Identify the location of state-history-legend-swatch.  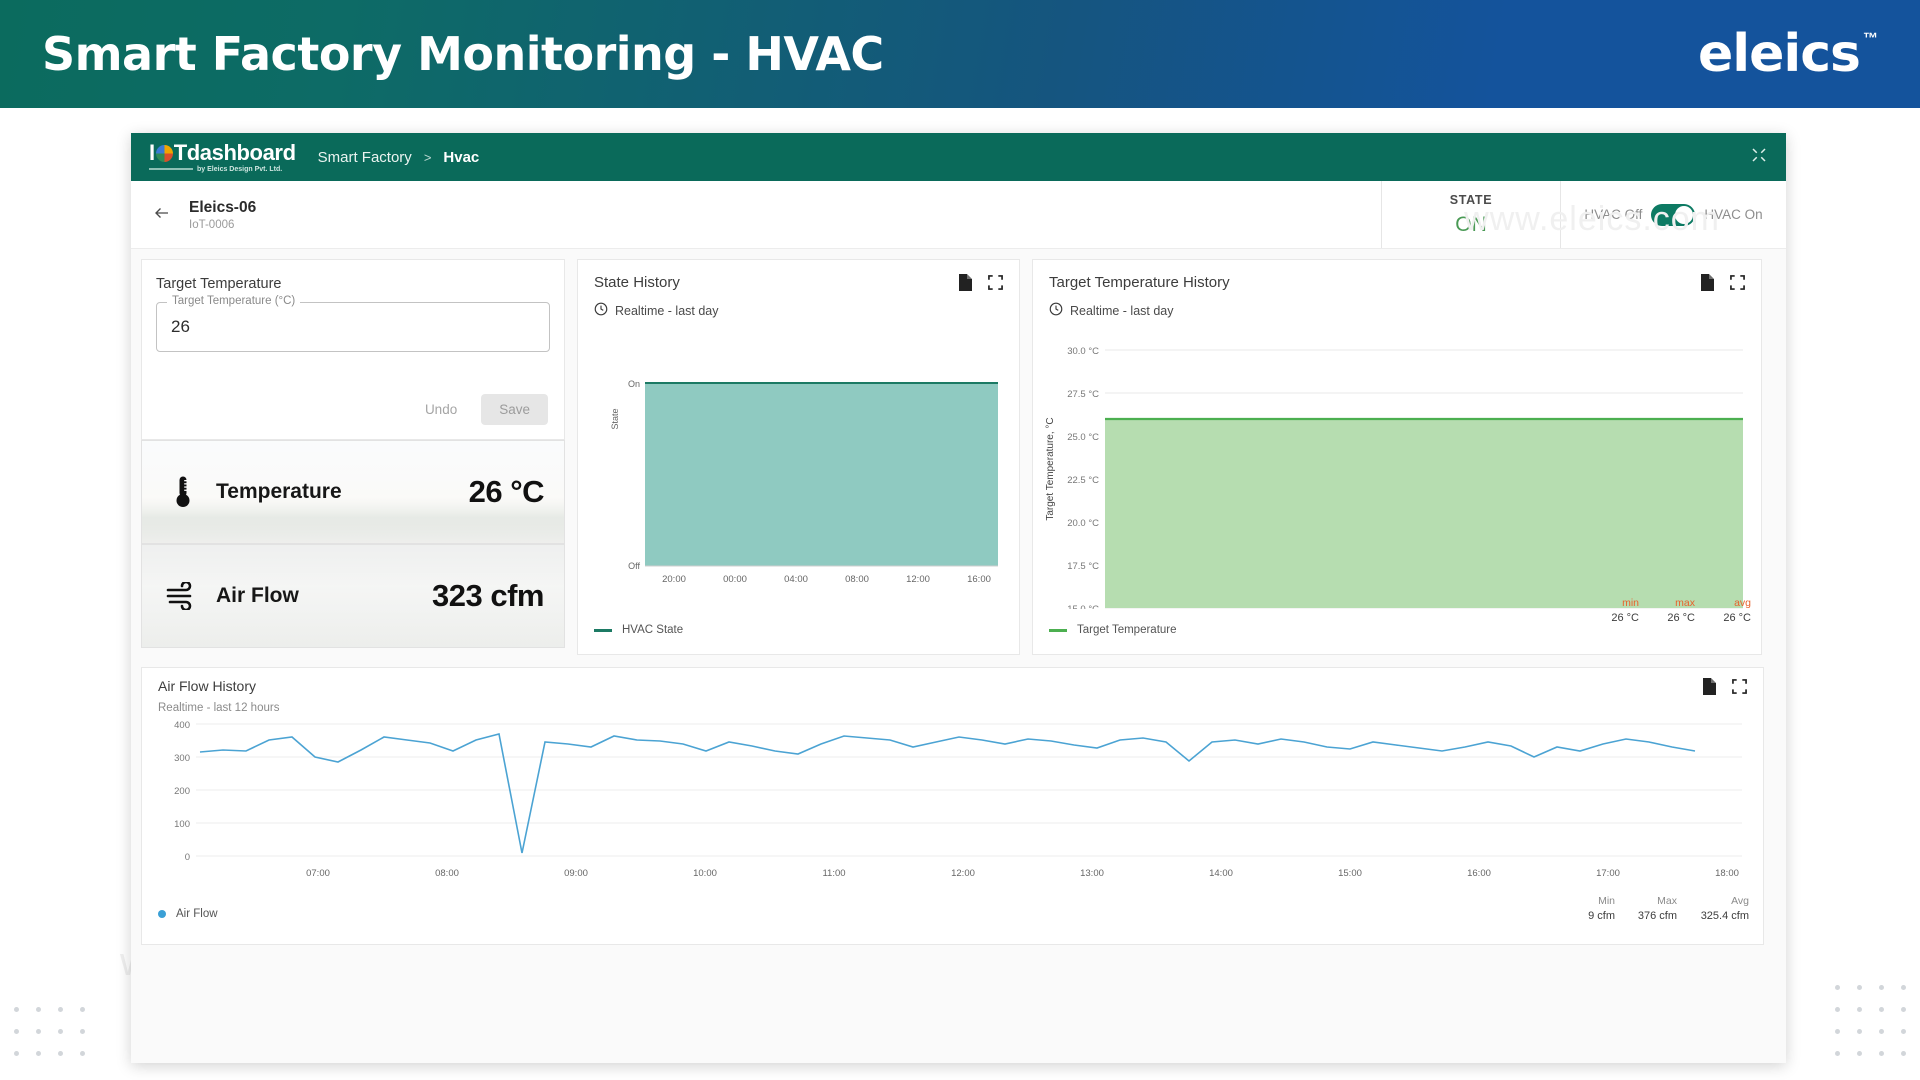
(603, 630).